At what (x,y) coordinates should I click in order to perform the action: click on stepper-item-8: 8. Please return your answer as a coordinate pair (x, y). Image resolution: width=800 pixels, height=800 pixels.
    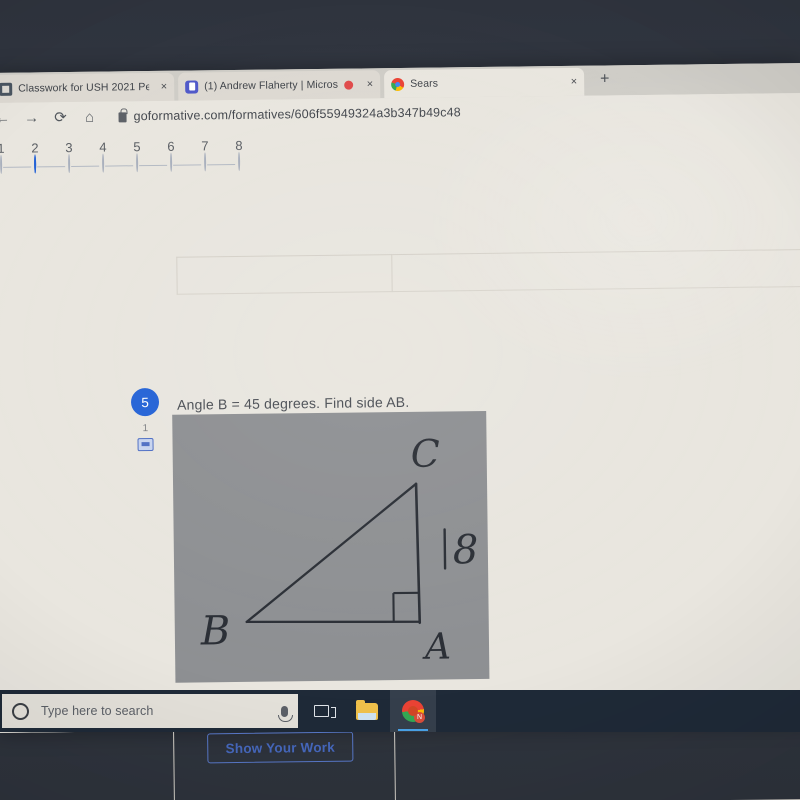
    Looking at the image, I should click on (239, 154).